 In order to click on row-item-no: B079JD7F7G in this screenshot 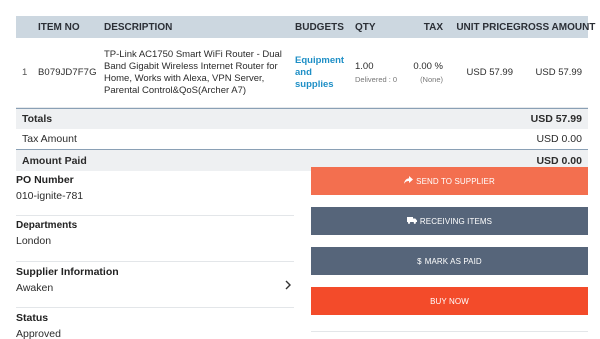, I will do `click(67, 72)`.